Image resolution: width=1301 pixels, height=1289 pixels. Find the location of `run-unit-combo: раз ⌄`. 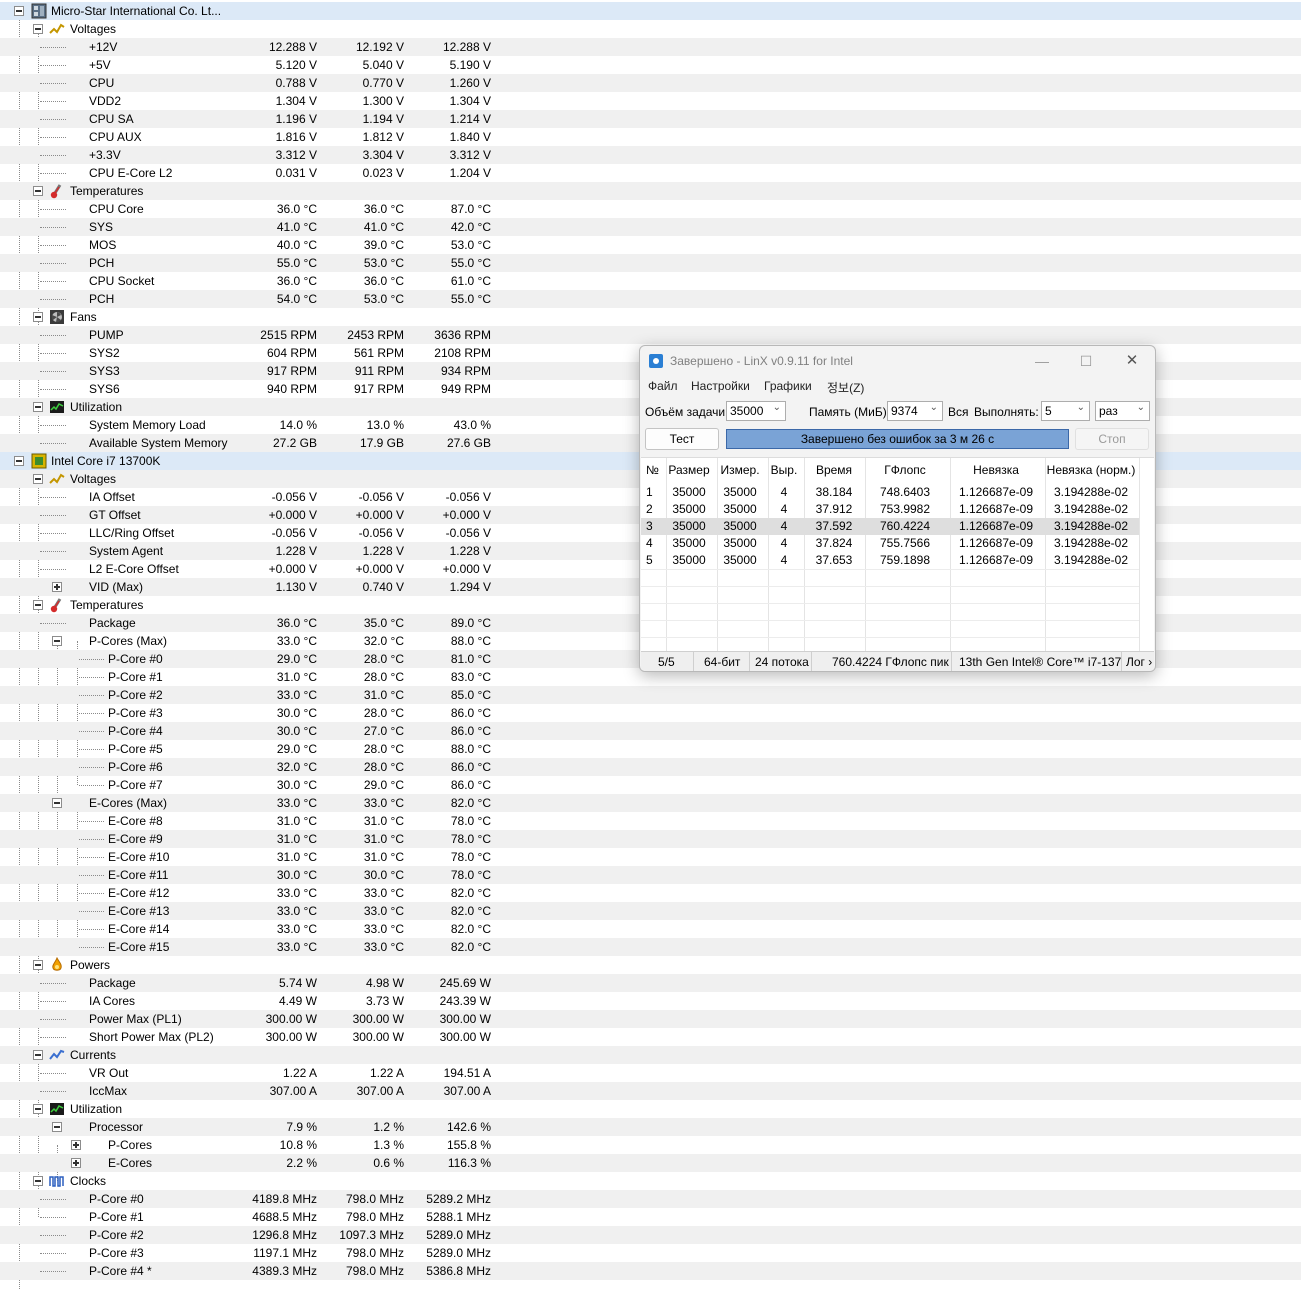

run-unit-combo: раз ⌄ is located at coordinates (1122, 411).